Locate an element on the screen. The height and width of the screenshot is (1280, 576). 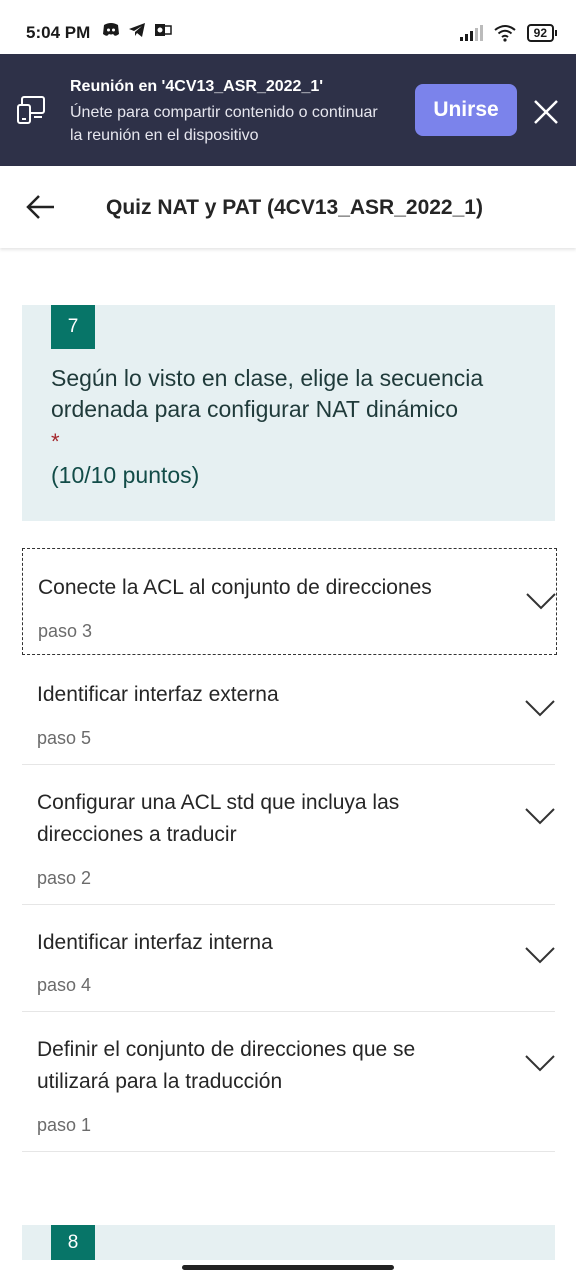
next-question-card: 8 is located at coordinates (288, 1242).